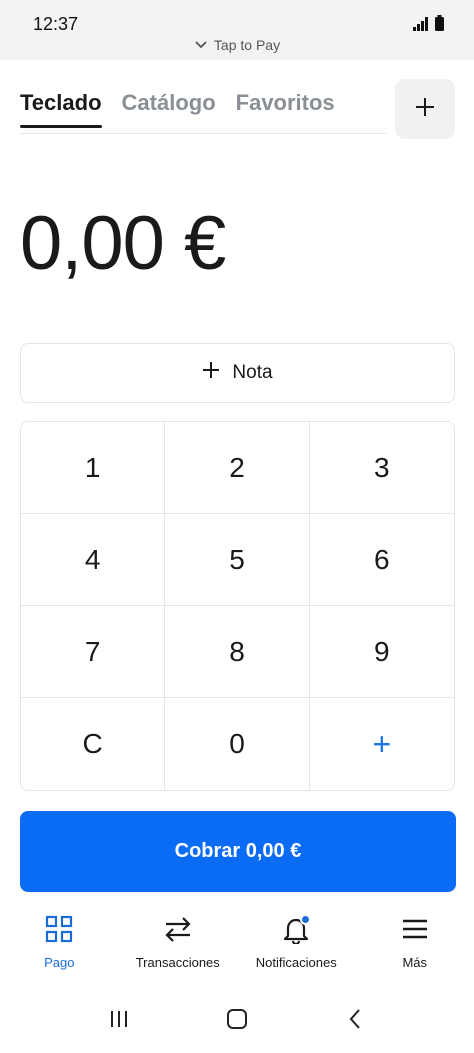 Image resolution: width=474 pixels, height=1053 pixels. What do you see at coordinates (178, 929) in the screenshot?
I see `transfer-icon` at bounding box center [178, 929].